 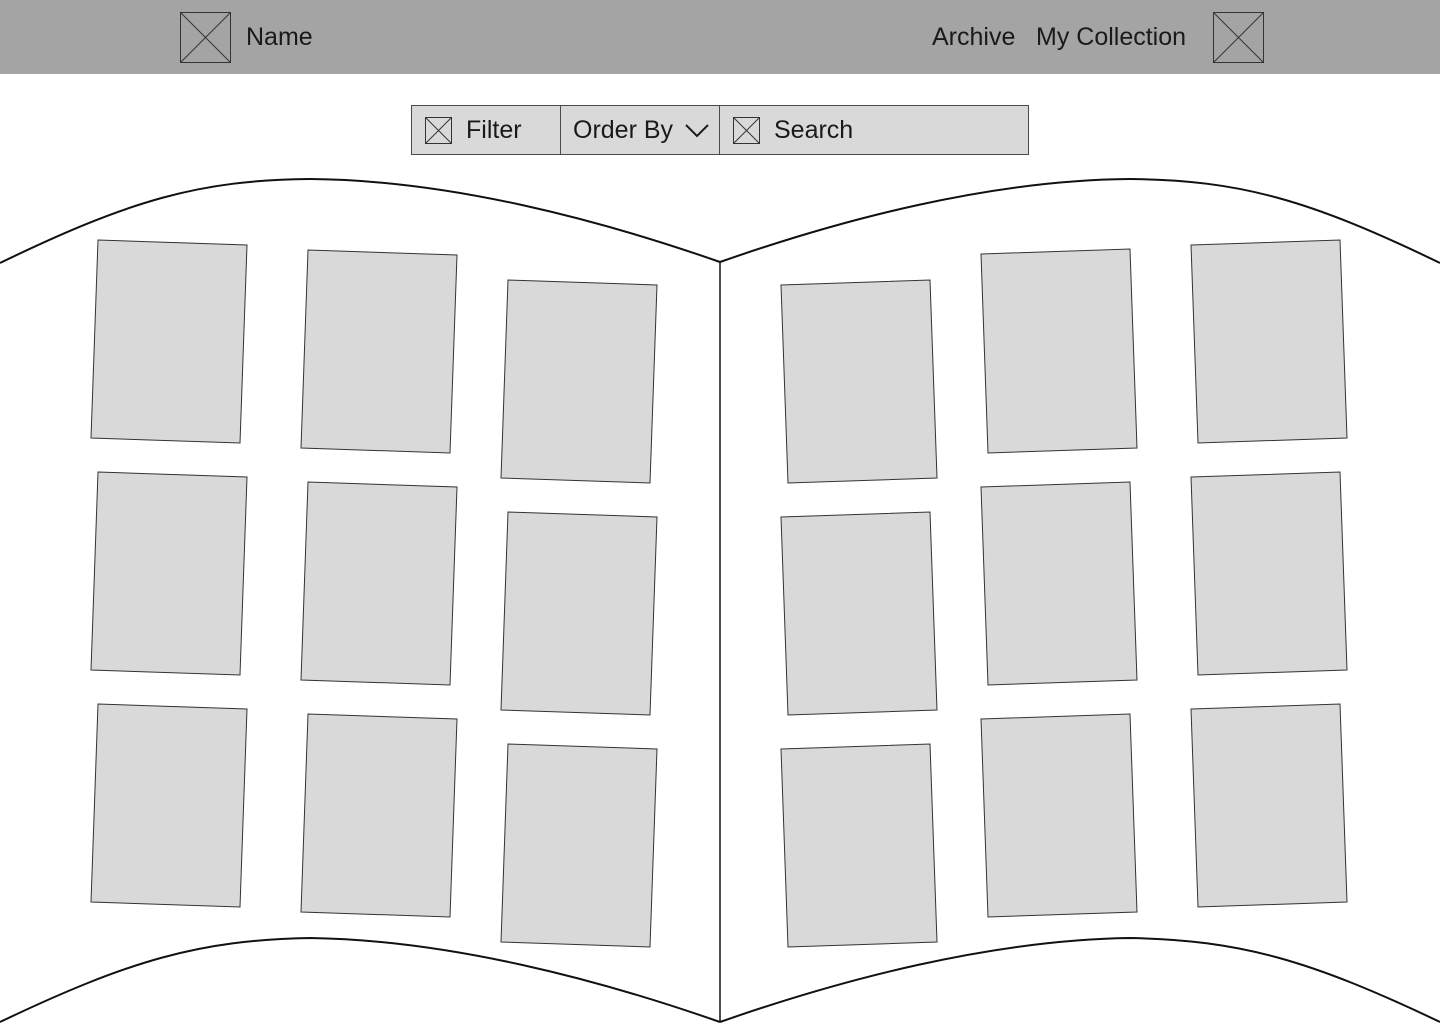 What do you see at coordinates (360, 979) in the screenshot?
I see `book-bottom-edge-left` at bounding box center [360, 979].